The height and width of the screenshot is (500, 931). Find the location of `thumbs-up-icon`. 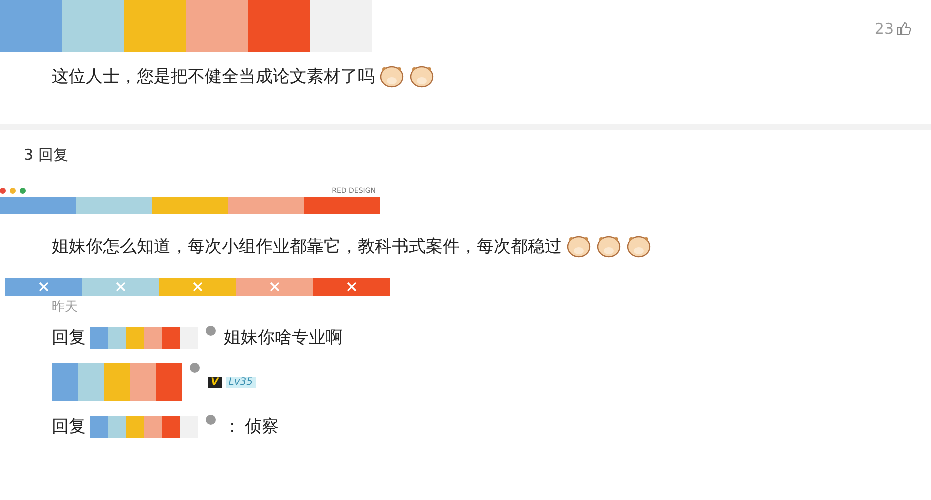

thumbs-up-icon is located at coordinates (904, 29).